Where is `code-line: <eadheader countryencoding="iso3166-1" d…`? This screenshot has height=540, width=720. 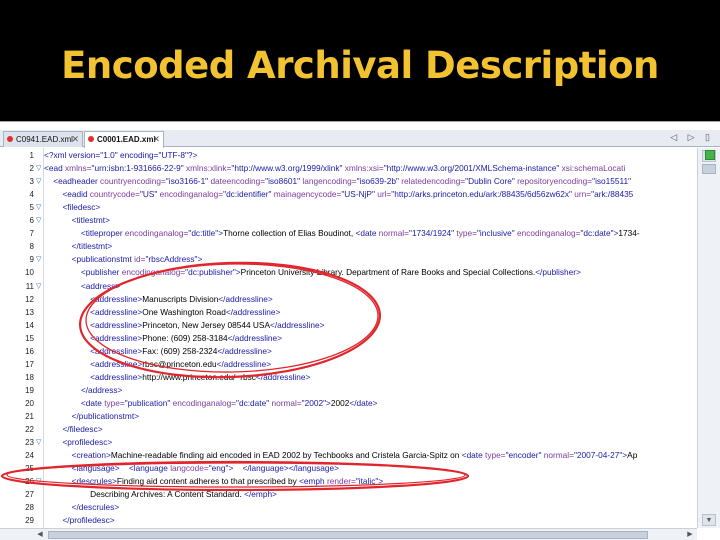
code-line: <eadheader countryencoding="iso3166-1" d… is located at coordinates (337, 181).